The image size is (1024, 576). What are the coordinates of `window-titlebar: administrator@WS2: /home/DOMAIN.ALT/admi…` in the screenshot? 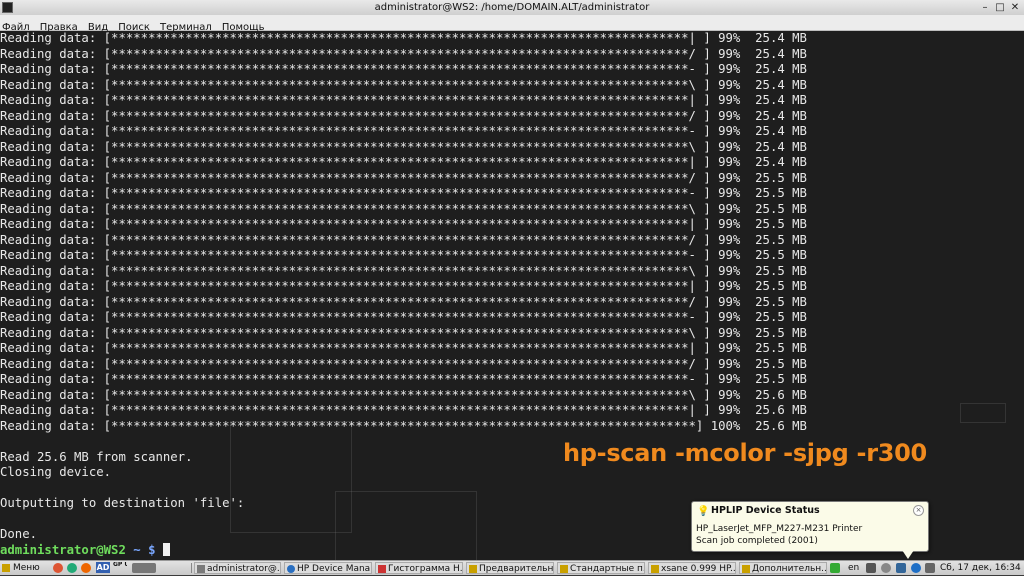 It's located at (512, 8).